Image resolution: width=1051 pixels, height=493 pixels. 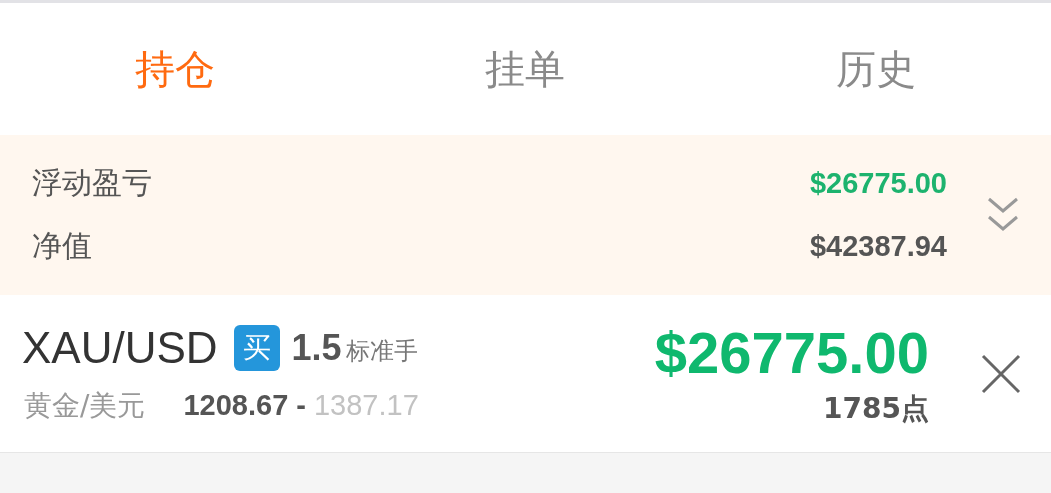 What do you see at coordinates (791, 352) in the screenshot?
I see `profit-amount: $26775.00` at bounding box center [791, 352].